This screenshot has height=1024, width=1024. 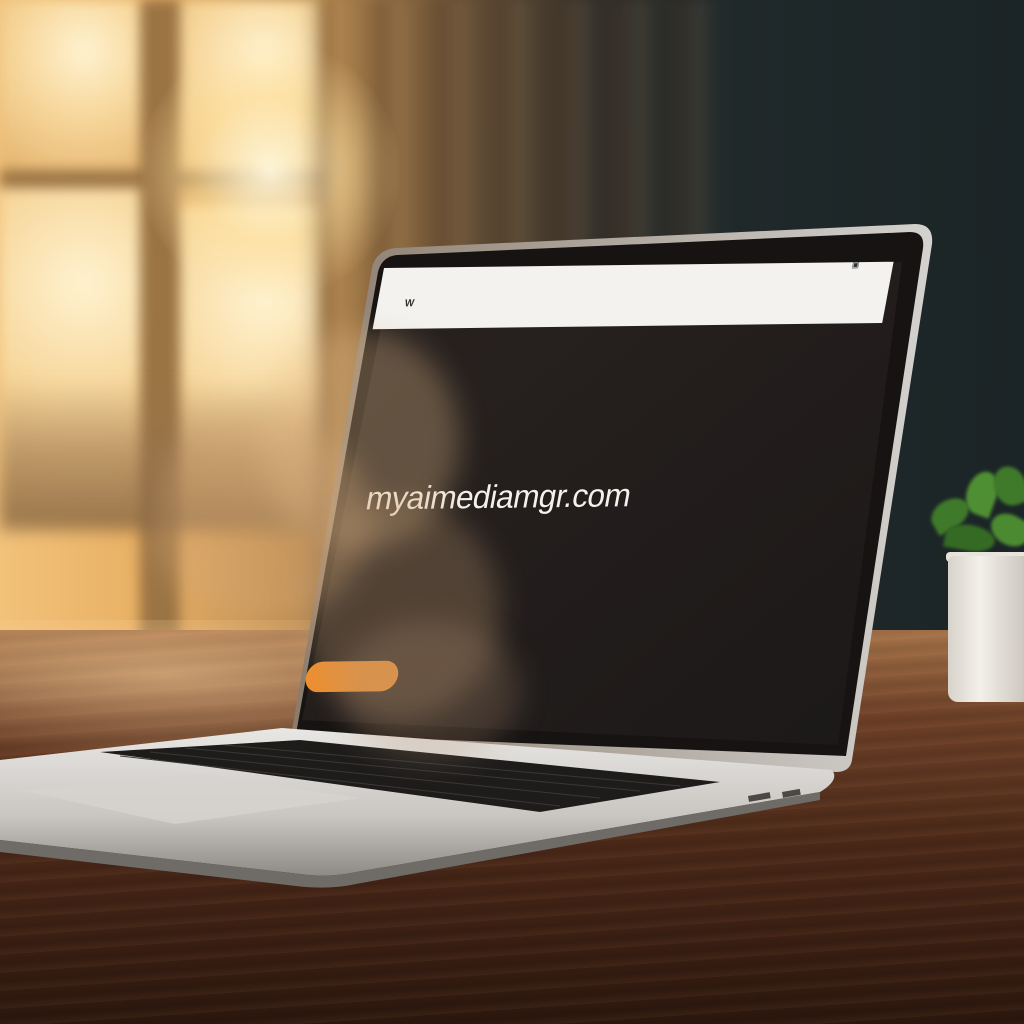 What do you see at coordinates (409, 303) in the screenshot?
I see `site-logo: W` at bounding box center [409, 303].